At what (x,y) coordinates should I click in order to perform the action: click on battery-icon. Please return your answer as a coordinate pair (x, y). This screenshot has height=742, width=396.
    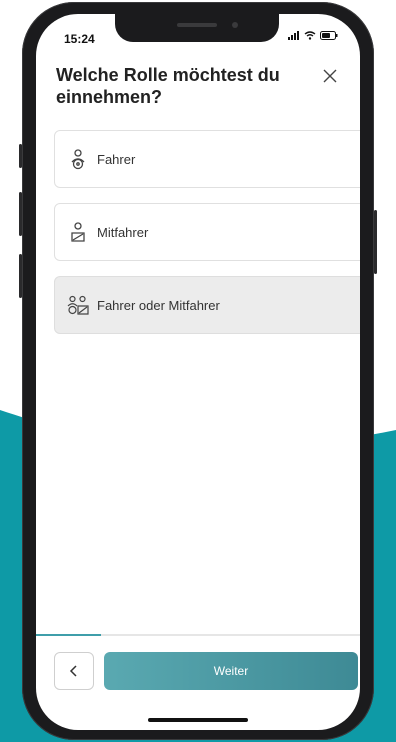
    Looking at the image, I should click on (329, 35).